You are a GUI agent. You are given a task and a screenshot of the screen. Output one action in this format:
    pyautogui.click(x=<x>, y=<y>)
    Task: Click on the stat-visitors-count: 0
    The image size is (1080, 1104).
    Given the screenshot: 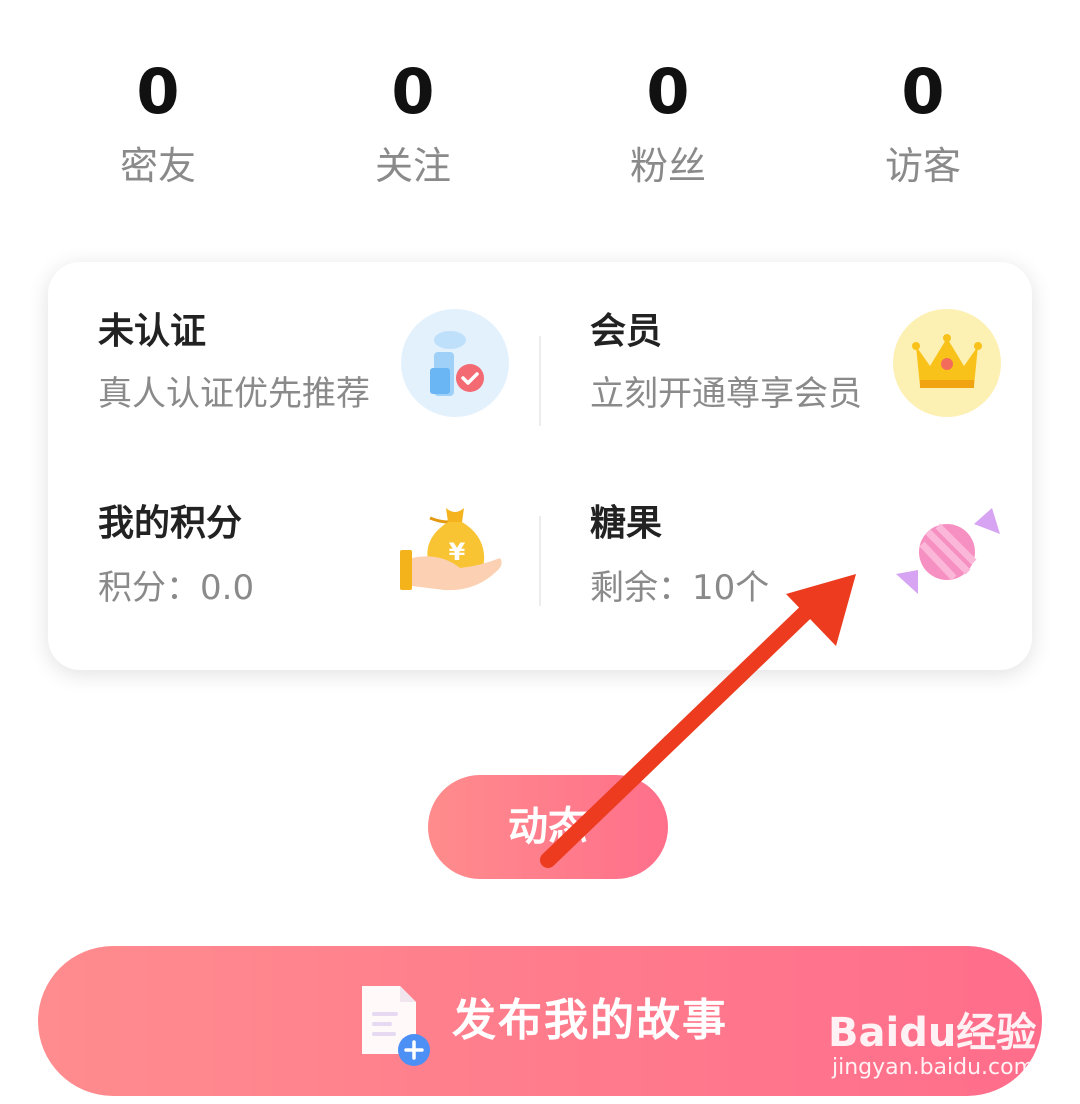 What is the action you would take?
    pyautogui.click(x=923, y=91)
    